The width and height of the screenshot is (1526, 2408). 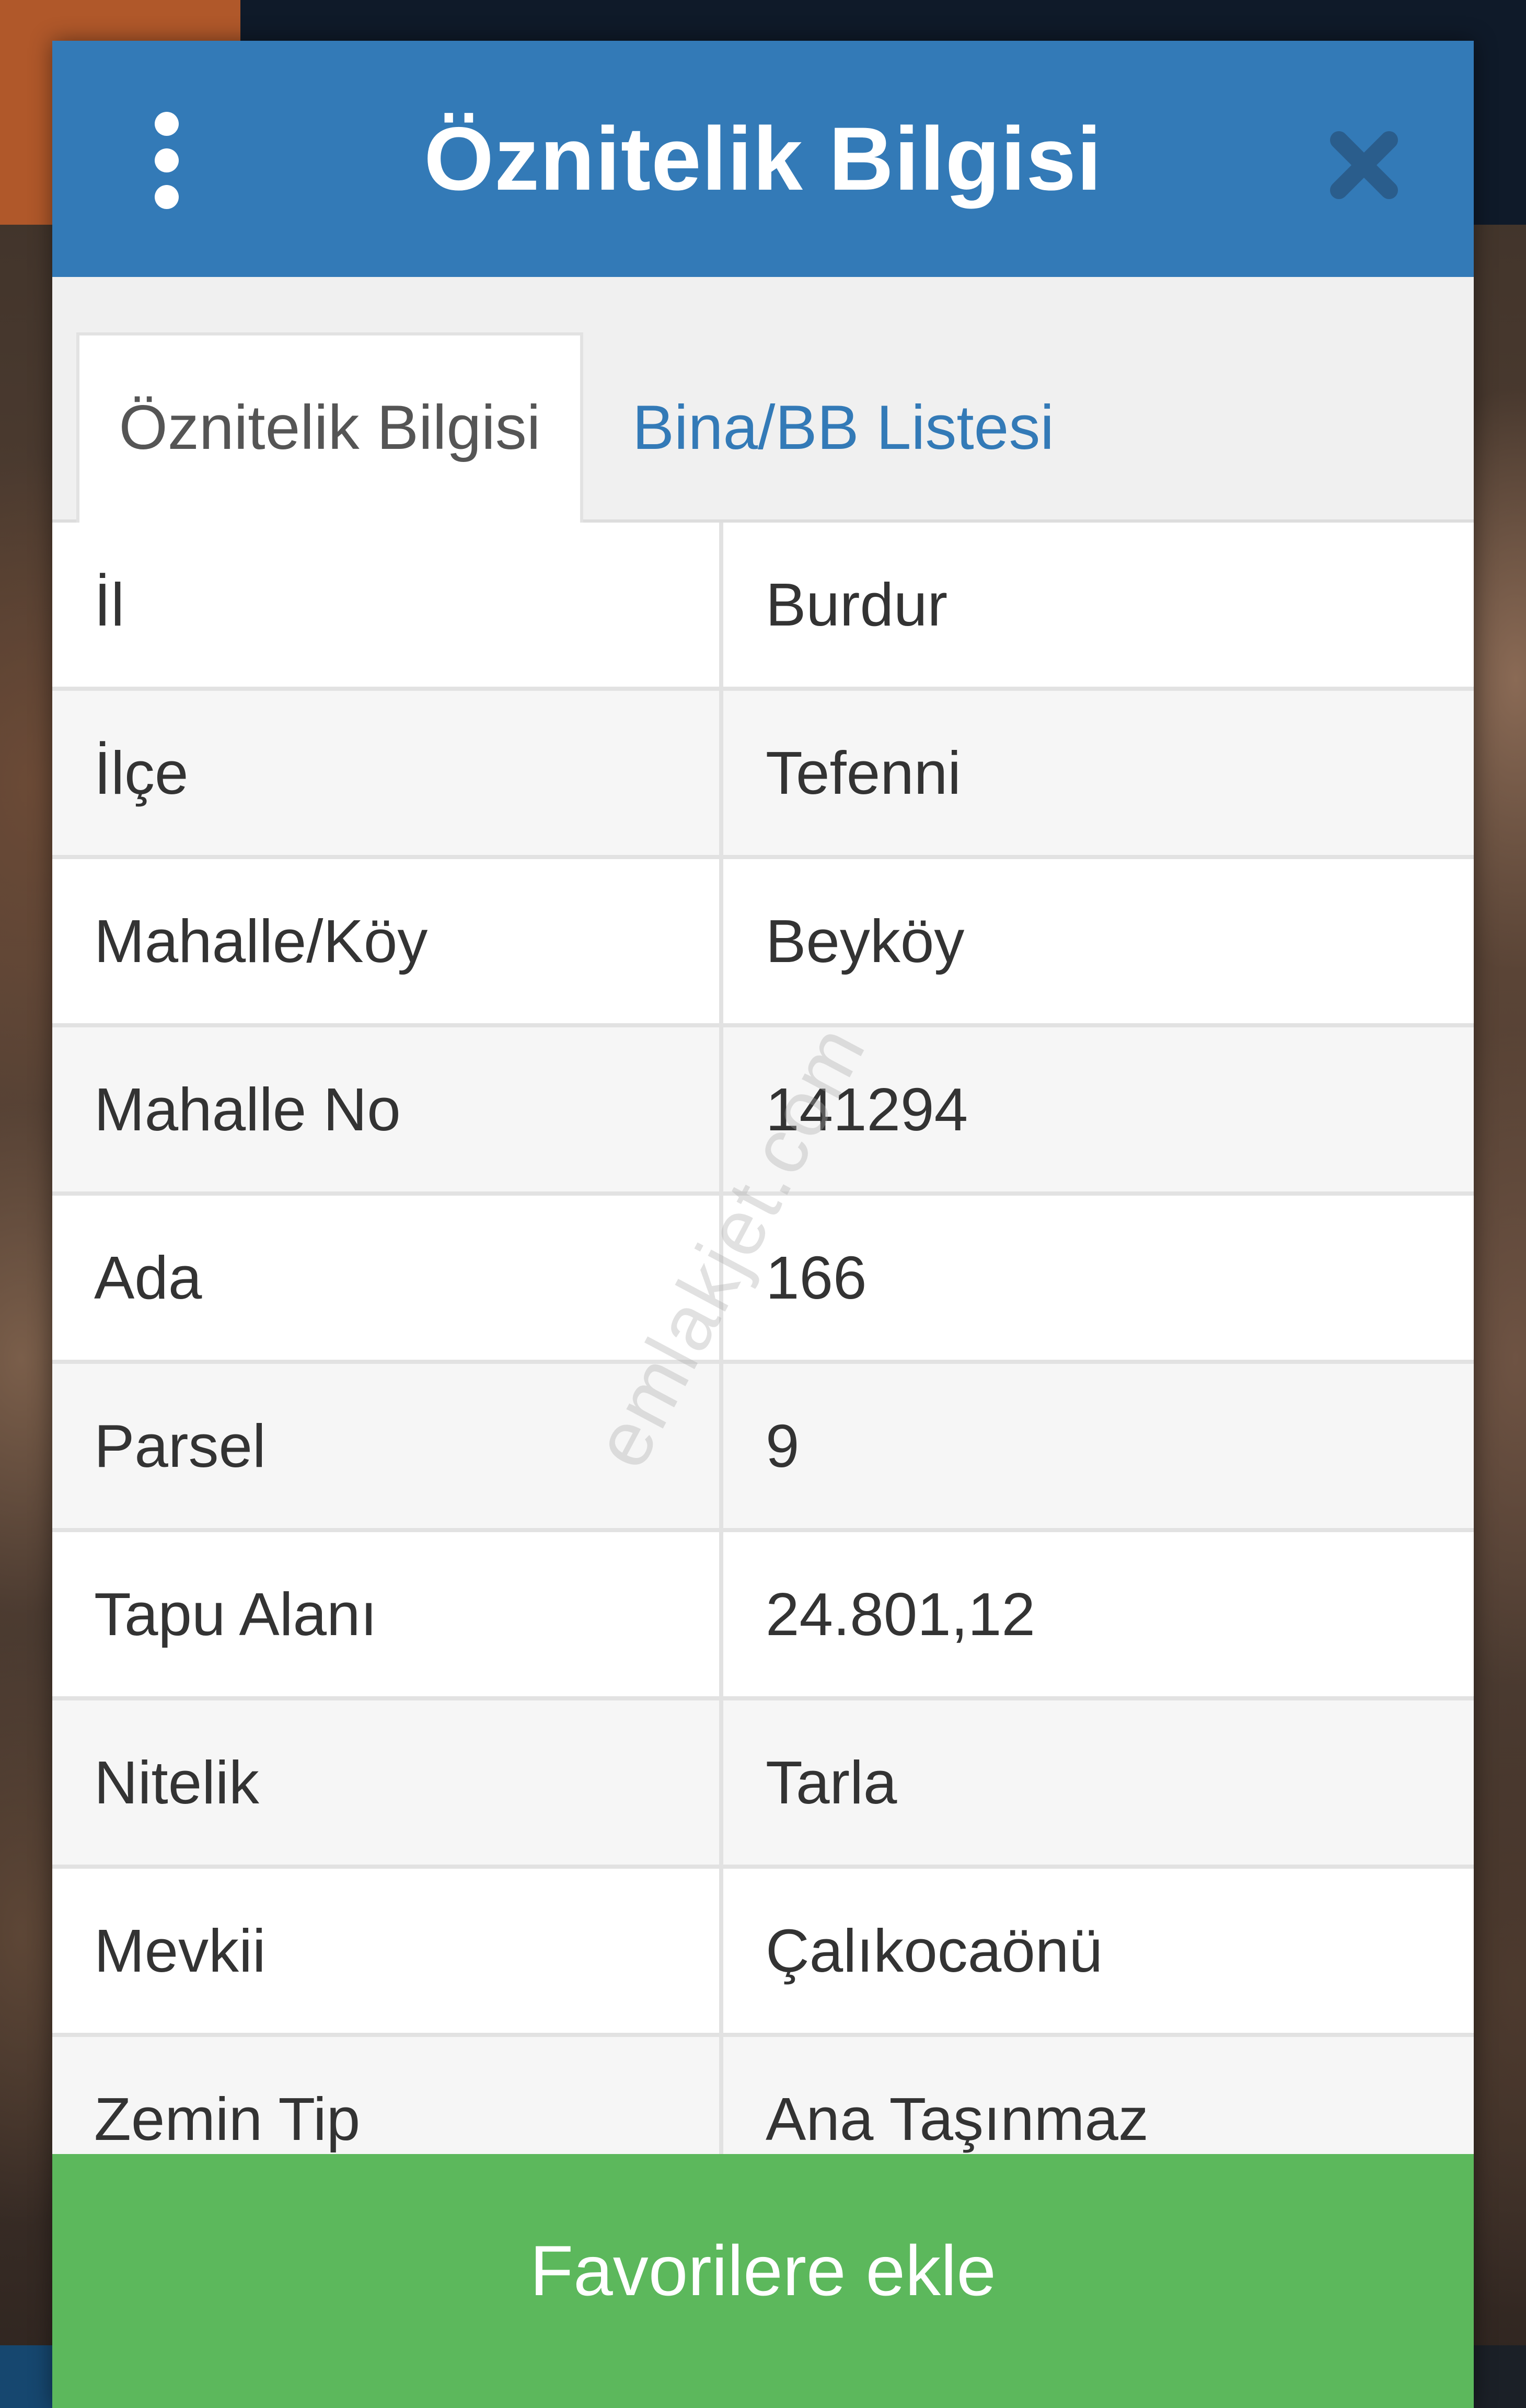 I want to click on attribute-value: Tarla, so click(x=832, y=1782).